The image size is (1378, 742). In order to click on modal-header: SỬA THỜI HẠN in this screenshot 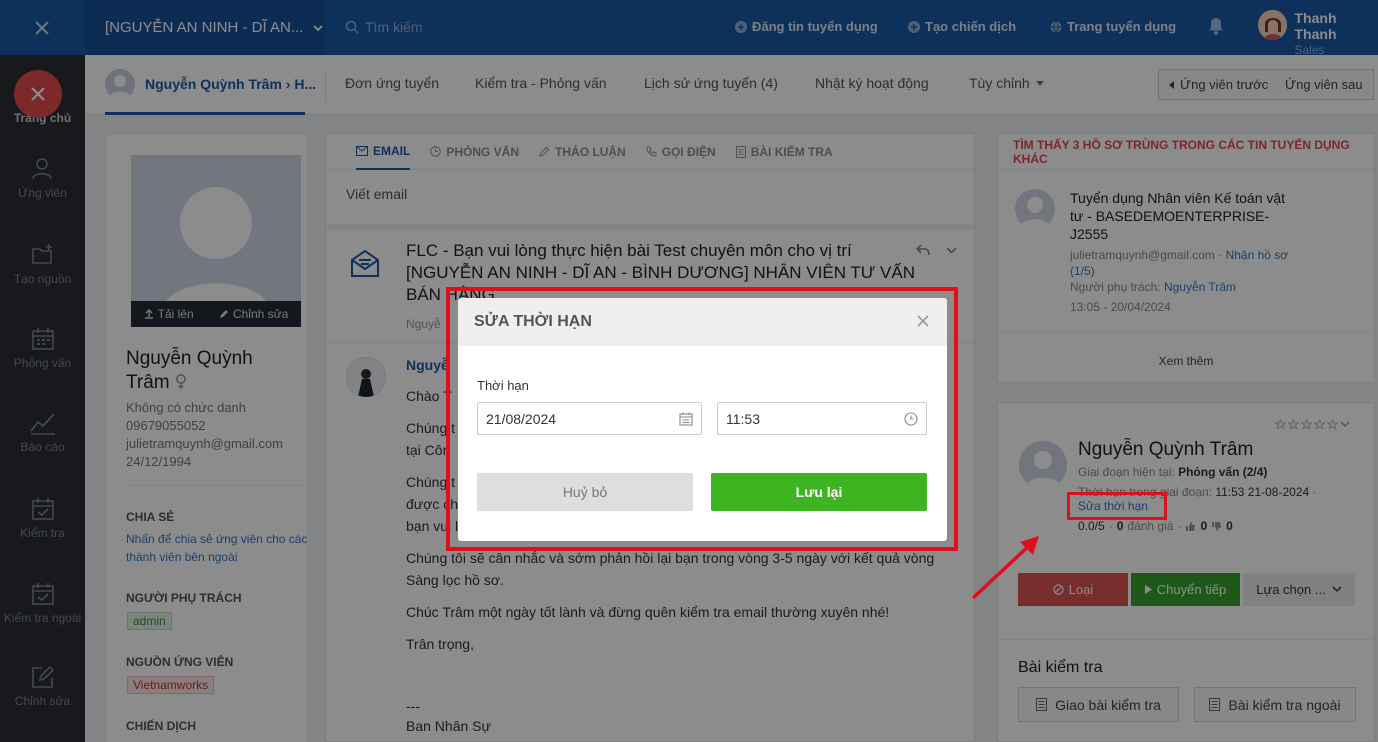, I will do `click(702, 322)`.